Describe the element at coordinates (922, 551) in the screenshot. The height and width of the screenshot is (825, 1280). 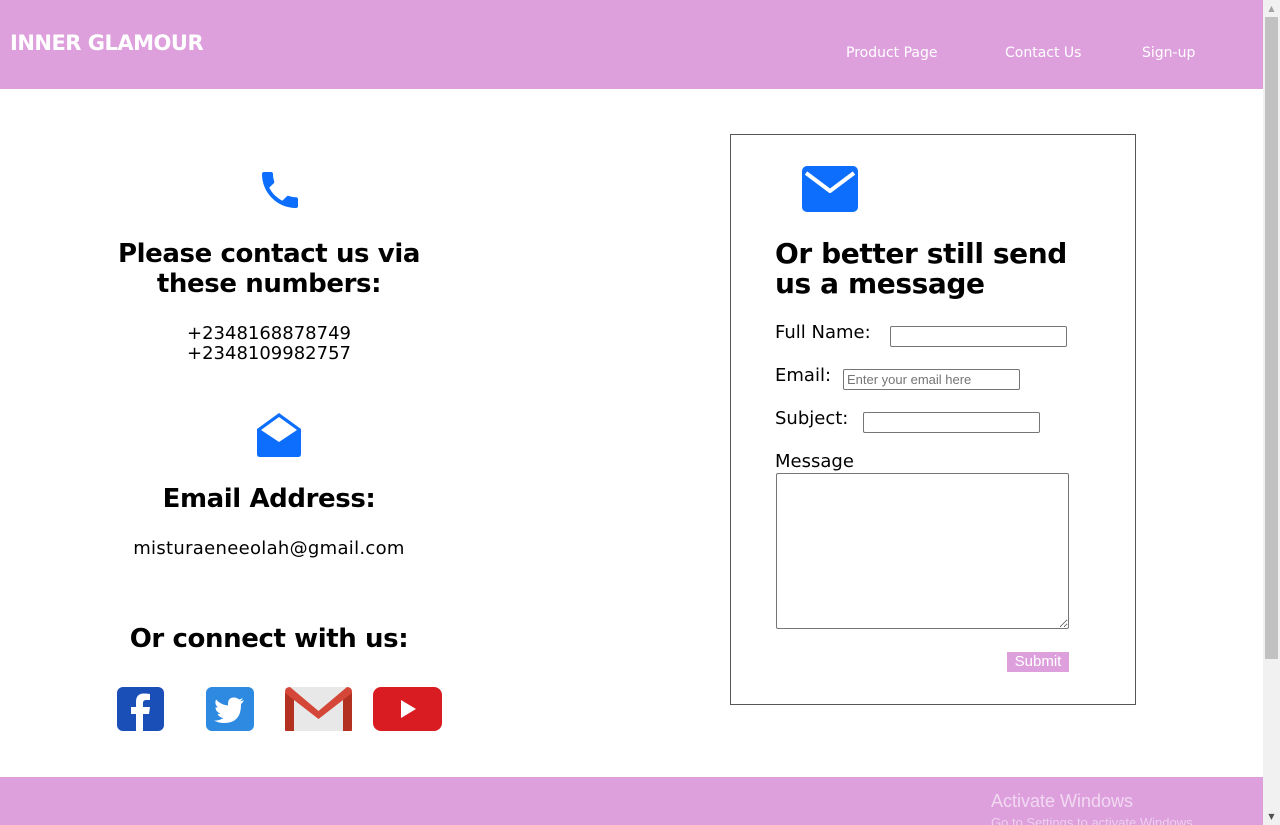
I see `message-textarea` at that location.